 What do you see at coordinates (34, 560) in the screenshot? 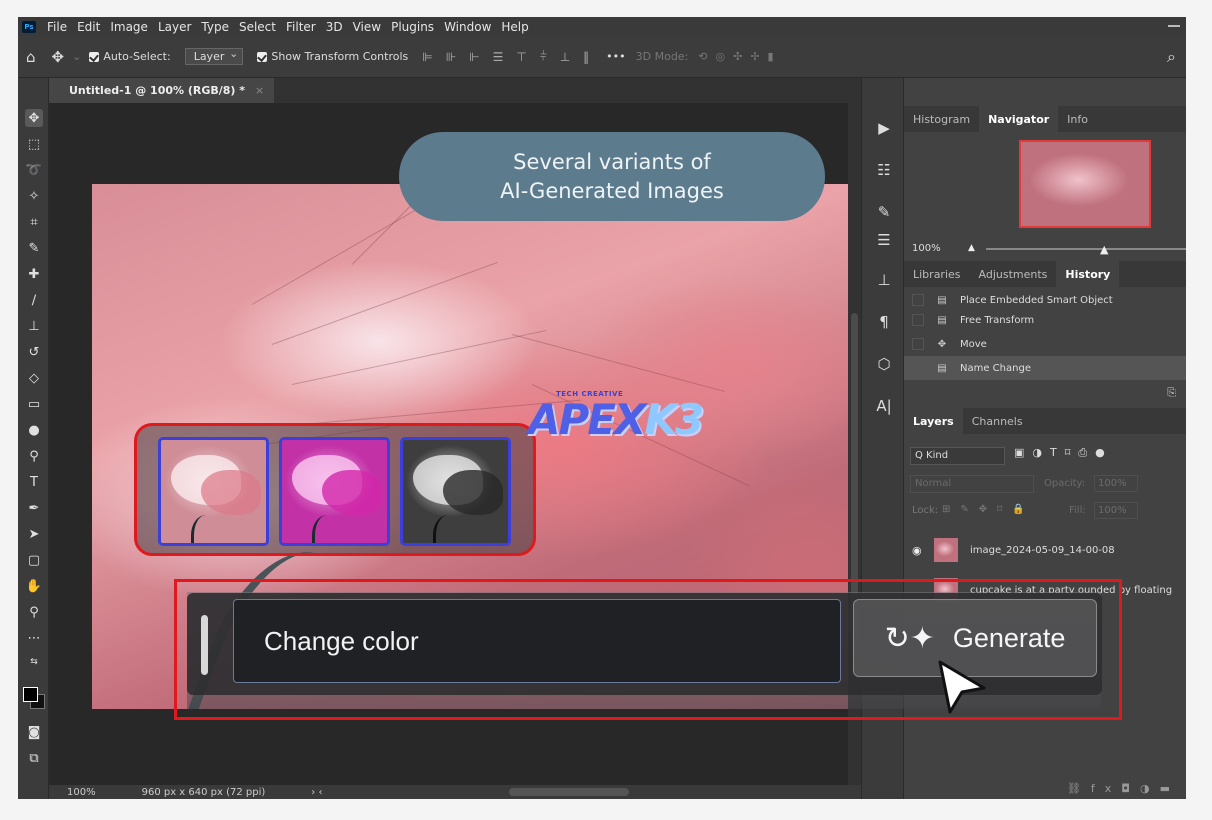
I see `rectangle-tool-icon: ▢` at bounding box center [34, 560].